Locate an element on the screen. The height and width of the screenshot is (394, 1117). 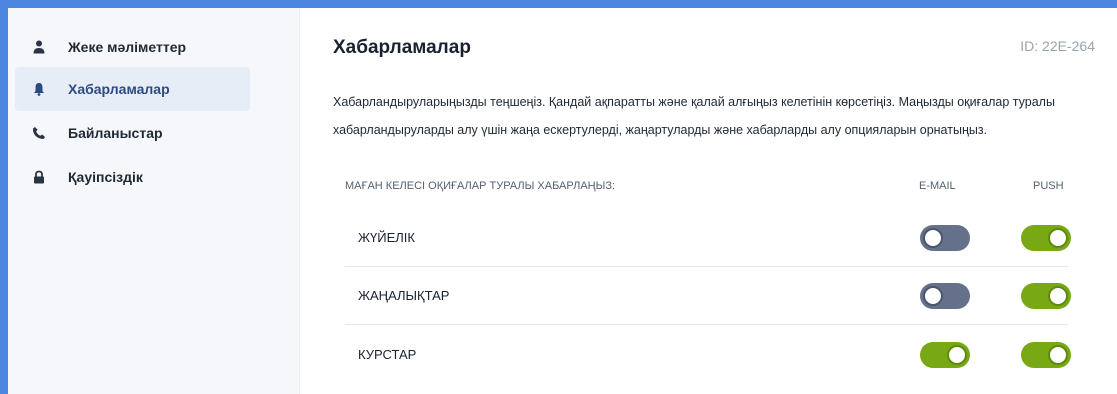
notification-row-news: ЖАҢАЛЫҚТАР is located at coordinates (708, 296).